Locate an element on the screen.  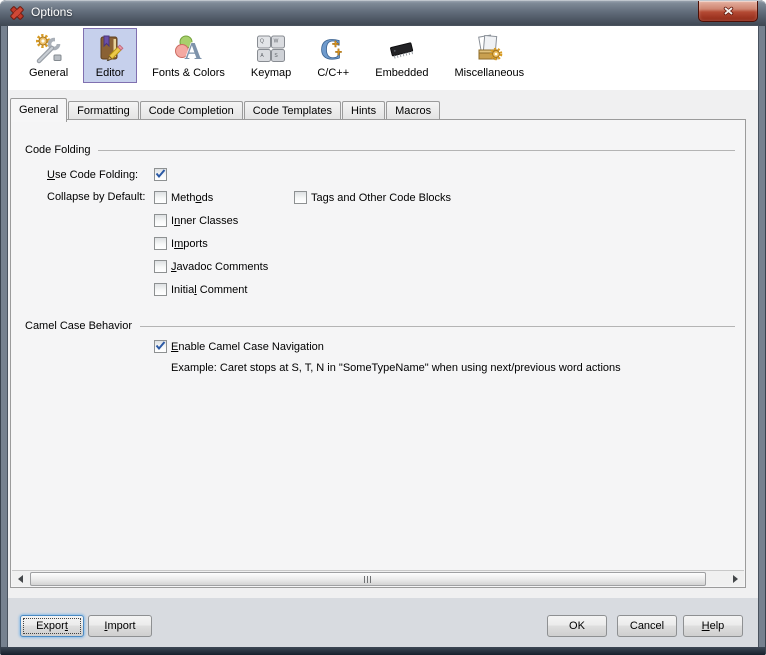
fonts-colors-icon: A is located at coordinates (188, 50).